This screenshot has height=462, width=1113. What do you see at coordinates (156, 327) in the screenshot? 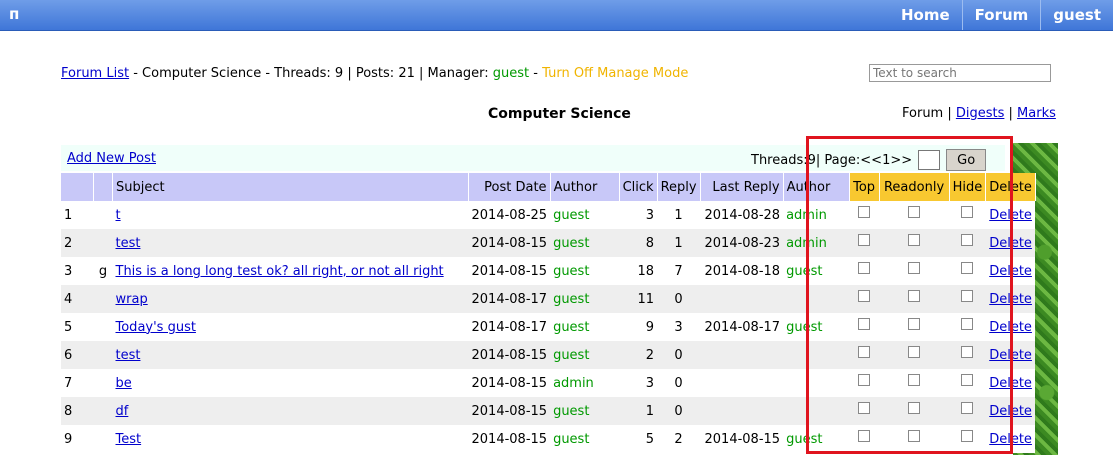
I see `thread-subject-link: Today's gust` at bounding box center [156, 327].